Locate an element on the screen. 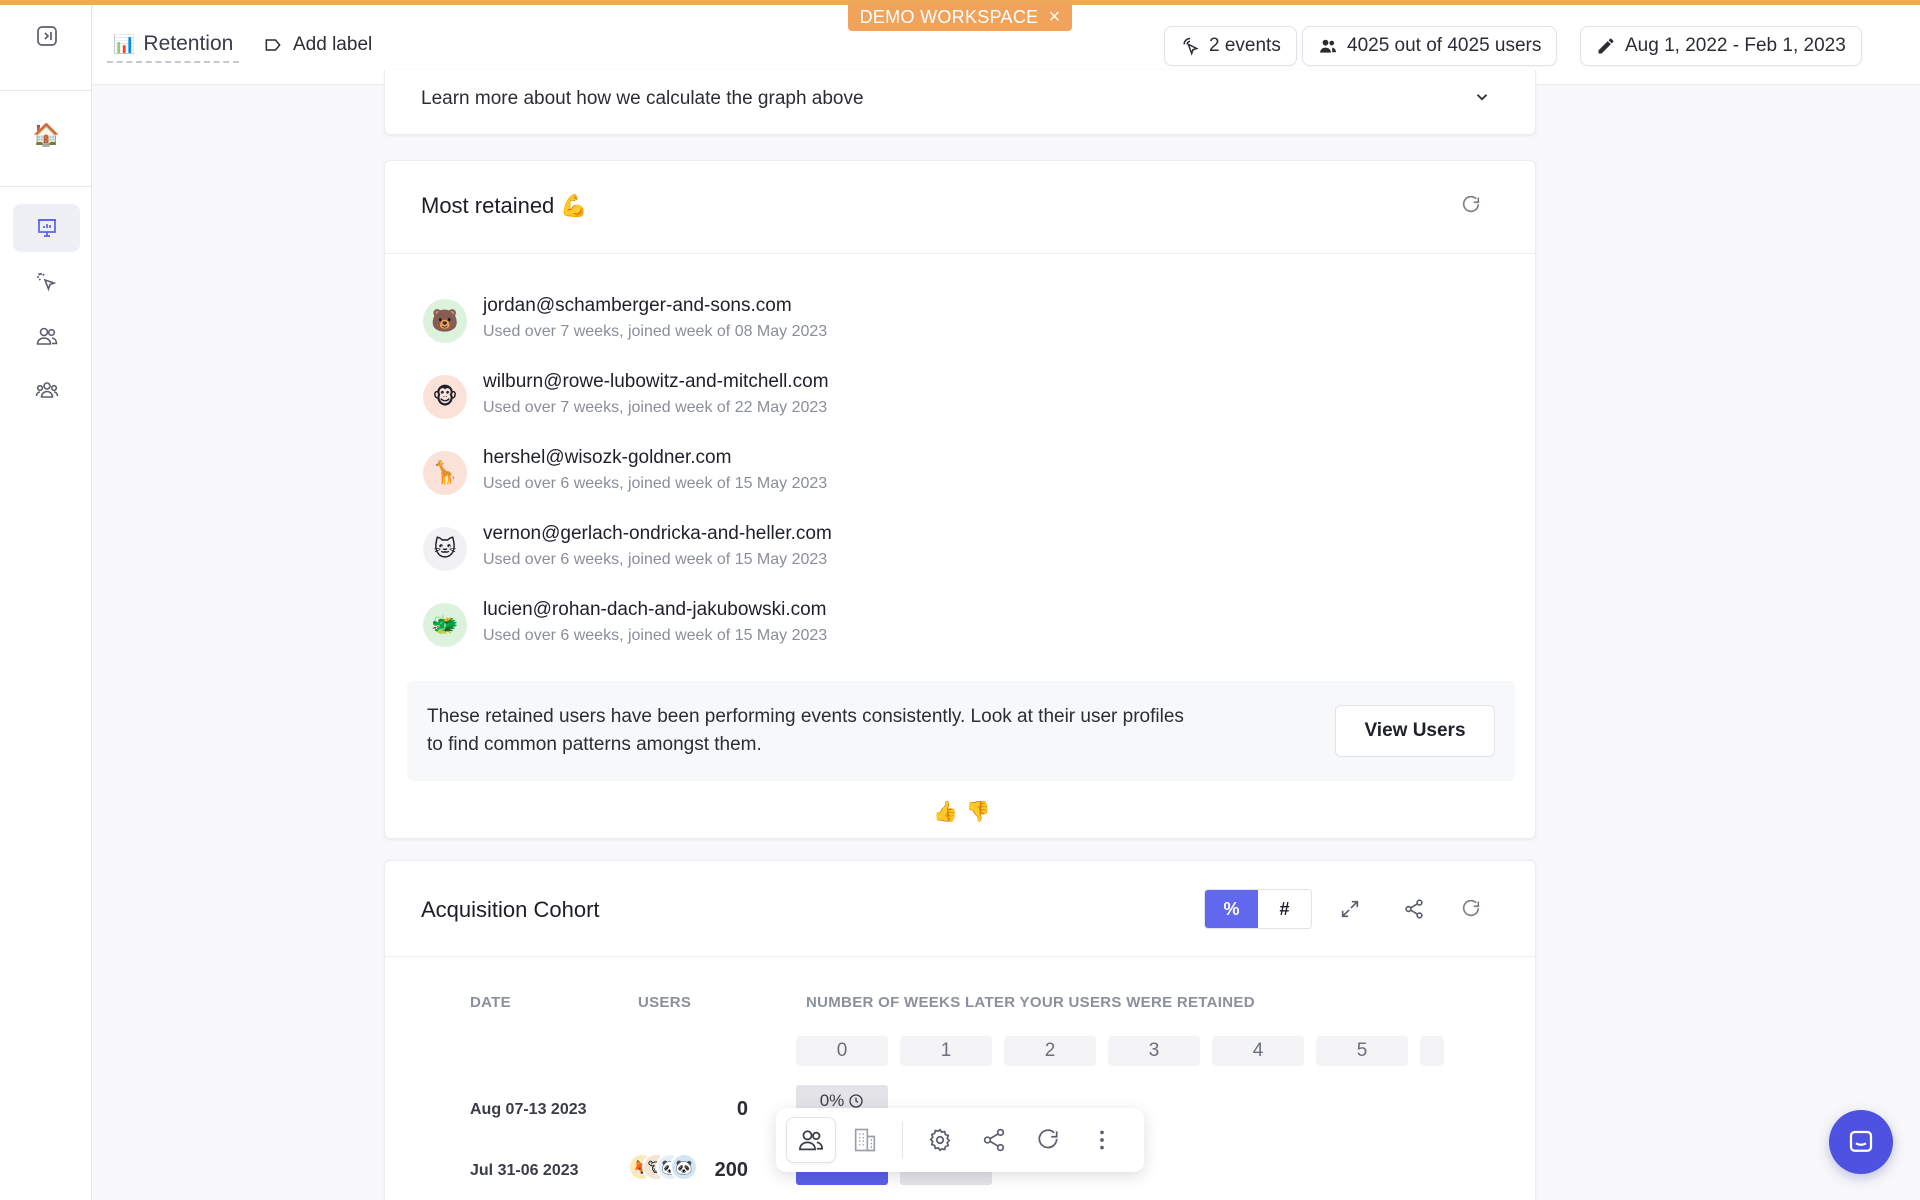 The width and height of the screenshot is (1920, 1200). sidebar-item-reports is located at coordinates (46, 228).